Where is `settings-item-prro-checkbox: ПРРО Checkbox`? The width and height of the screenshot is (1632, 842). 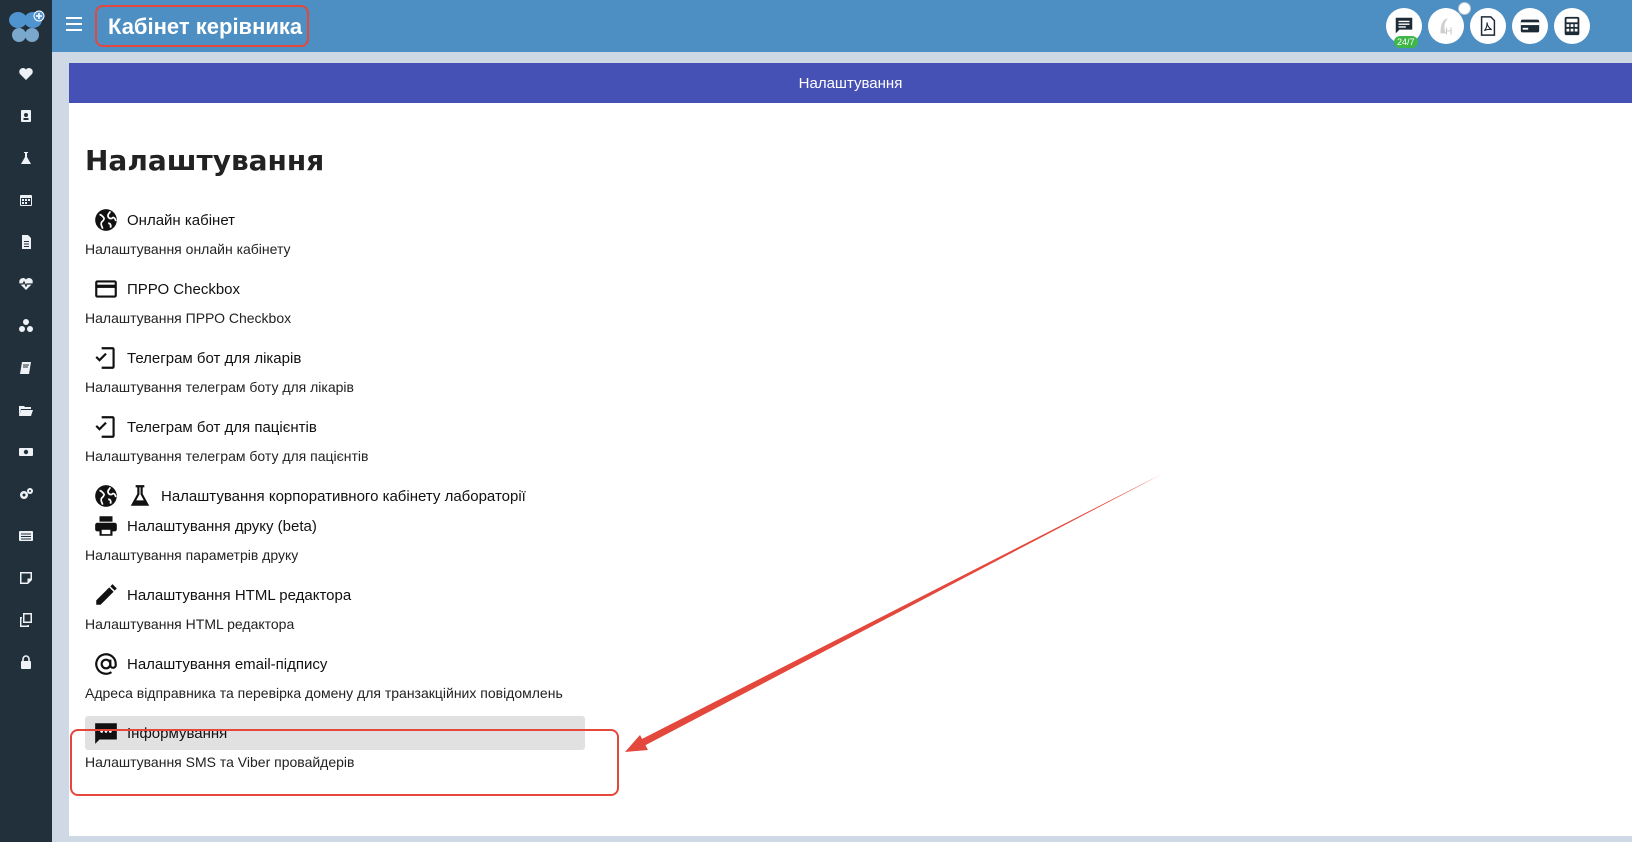 settings-item-prro-checkbox: ПРРО Checkbox is located at coordinates (162, 289).